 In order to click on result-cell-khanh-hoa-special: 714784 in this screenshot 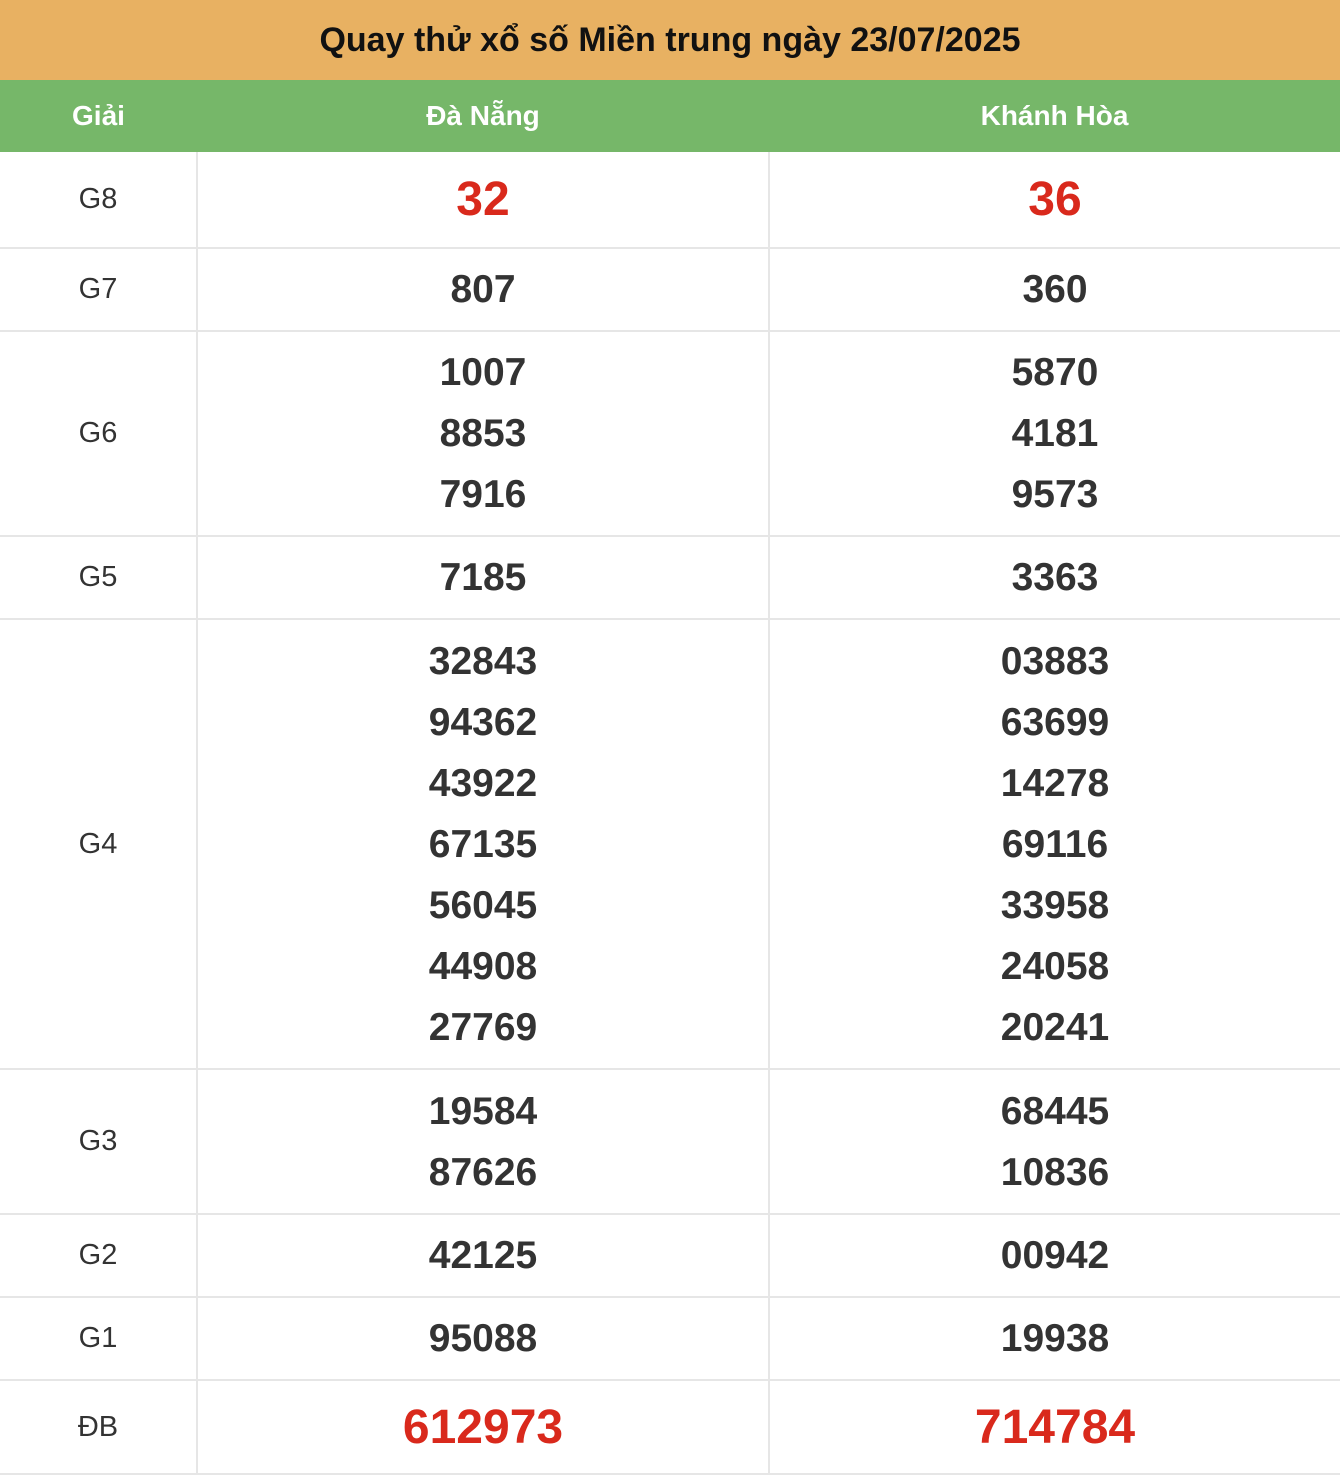, I will do `click(1054, 1427)`.